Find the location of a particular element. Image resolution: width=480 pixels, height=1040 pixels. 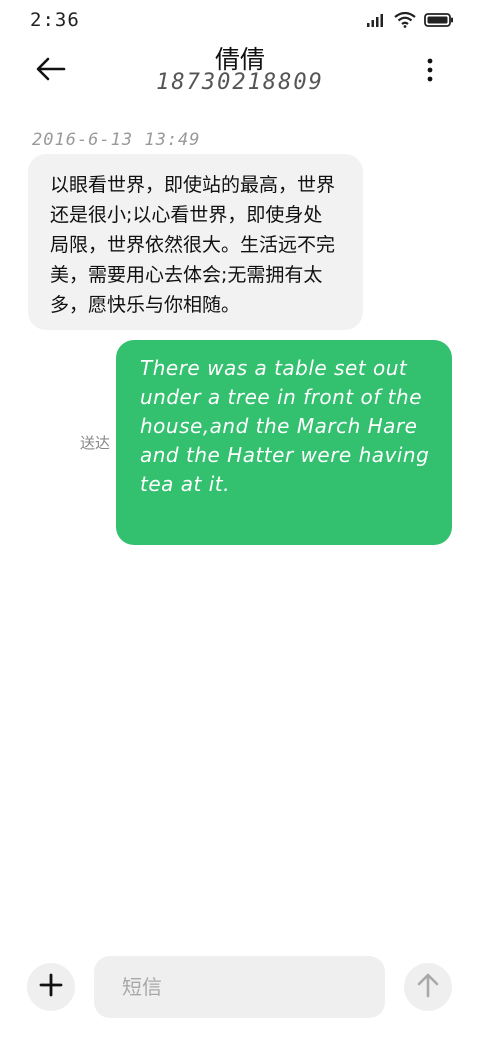

conversation-header: 倩倩 18730218809 is located at coordinates (240, 70).